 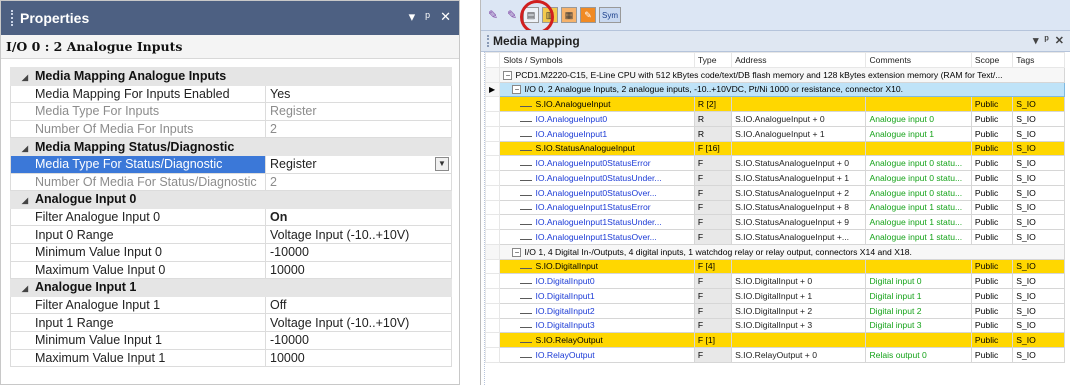 What do you see at coordinates (799, 192) in the screenshot?
I see `address-cell: S.IO.StatusAnalogueInput + 2` at bounding box center [799, 192].